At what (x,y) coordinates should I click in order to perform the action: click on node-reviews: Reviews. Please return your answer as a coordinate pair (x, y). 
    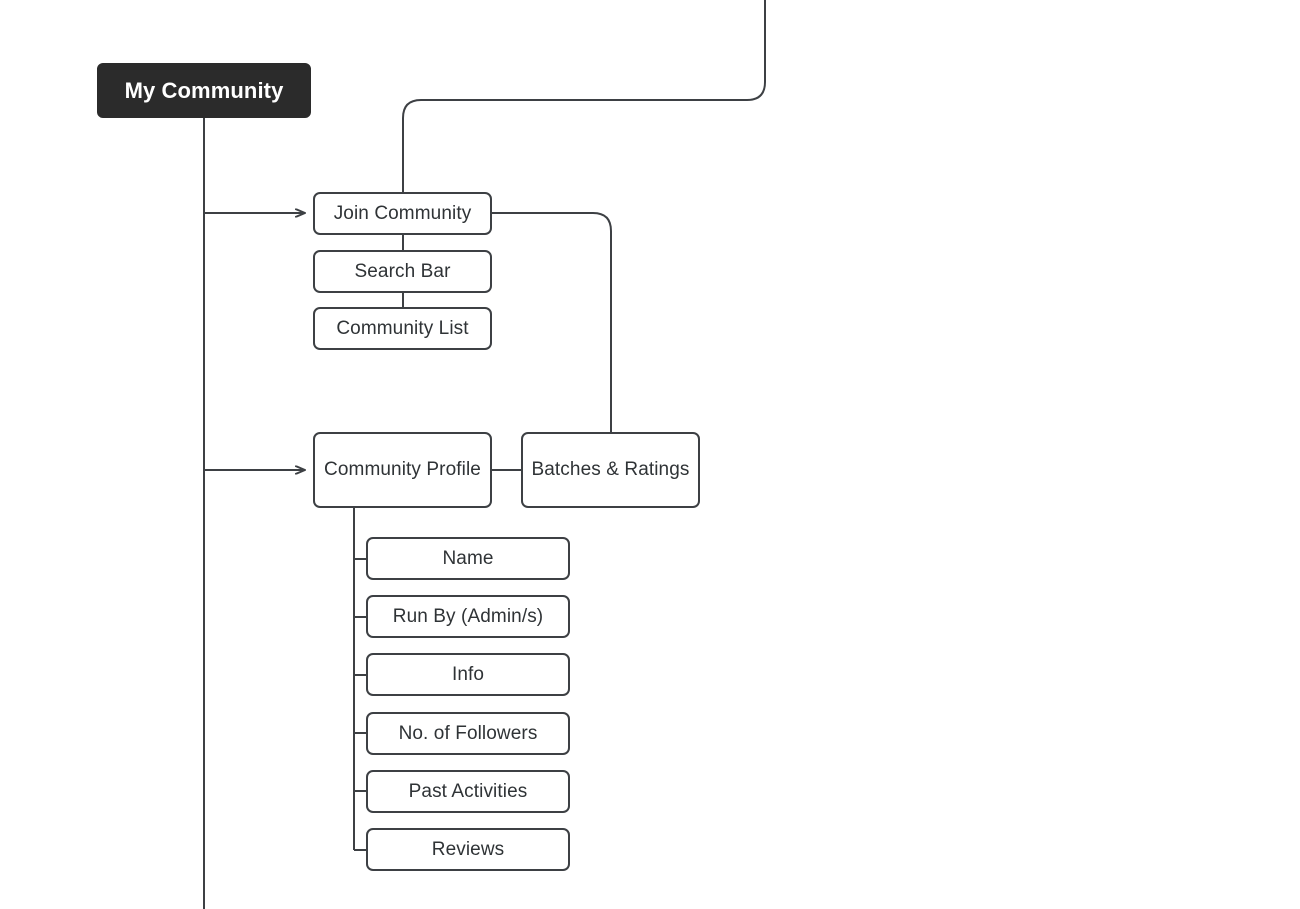
    Looking at the image, I should click on (468, 849).